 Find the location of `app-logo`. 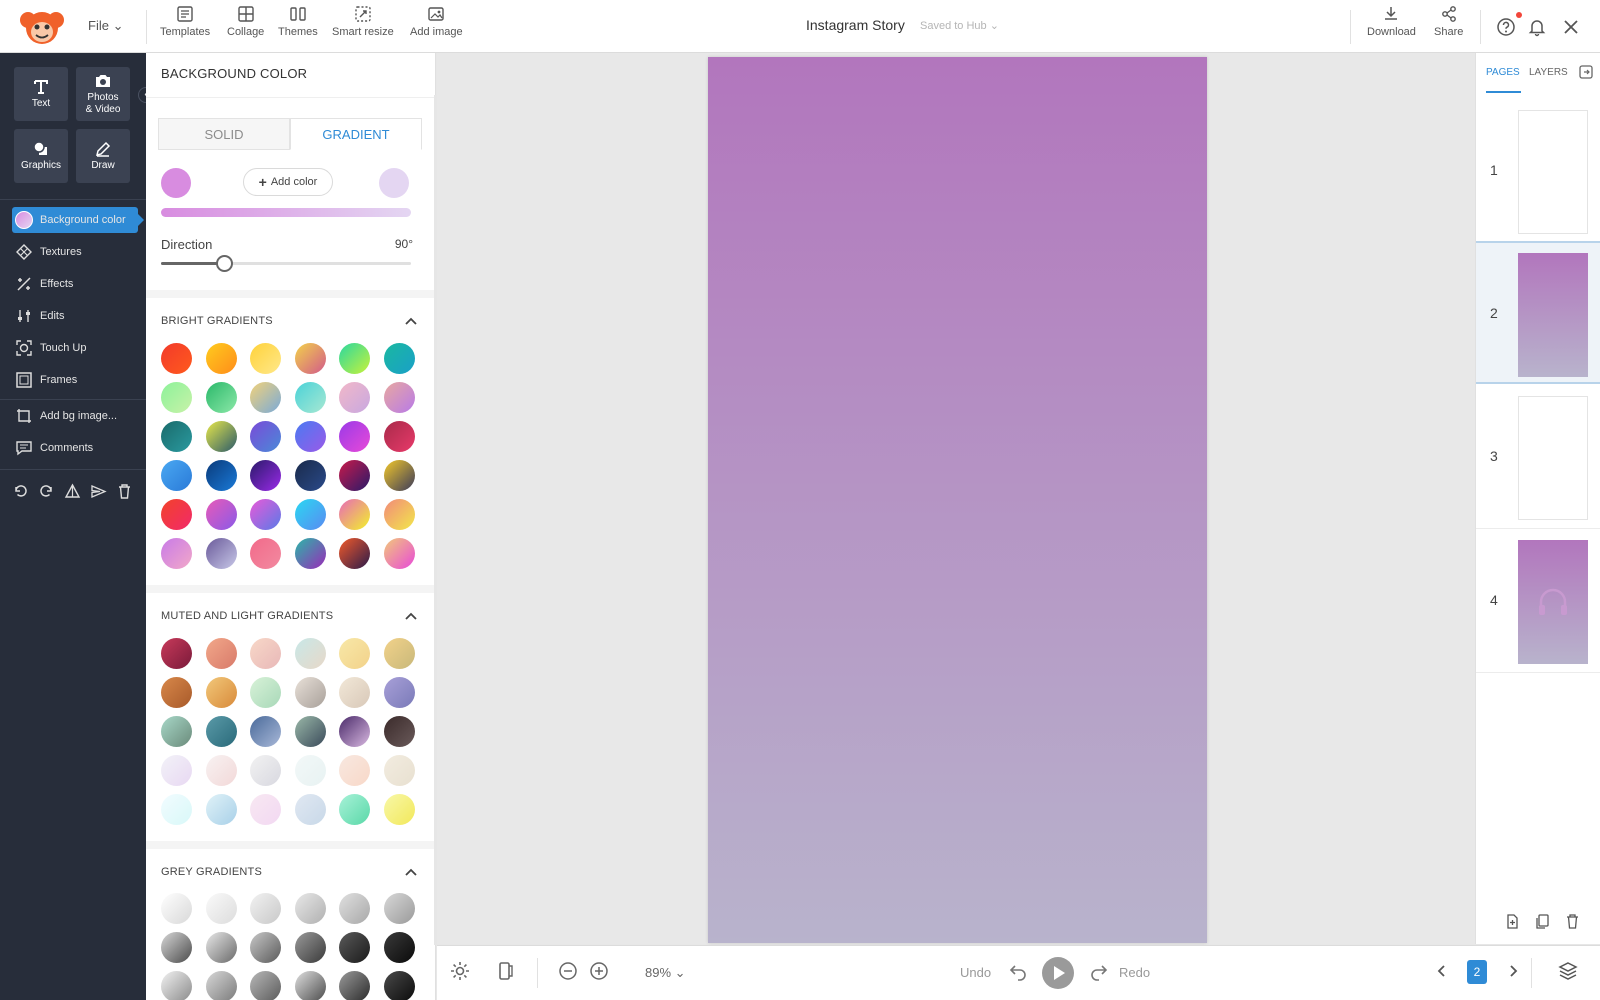

app-logo is located at coordinates (40, 26).